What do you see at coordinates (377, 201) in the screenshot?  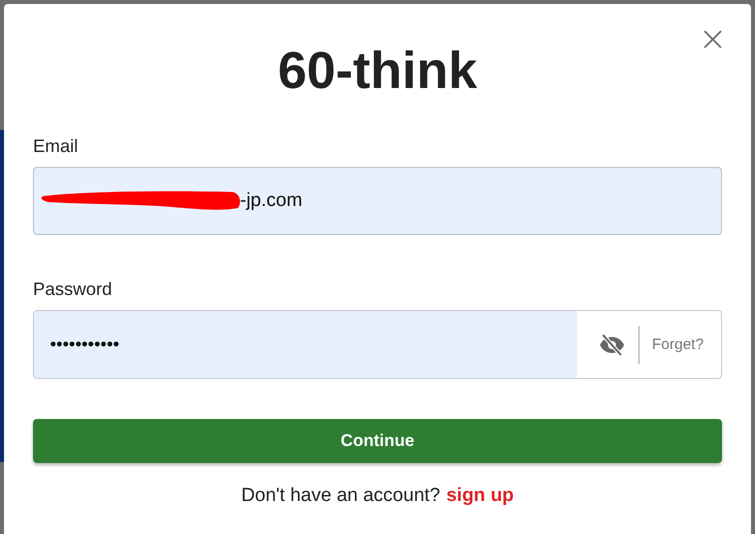 I see `email-field: -jp.com` at bounding box center [377, 201].